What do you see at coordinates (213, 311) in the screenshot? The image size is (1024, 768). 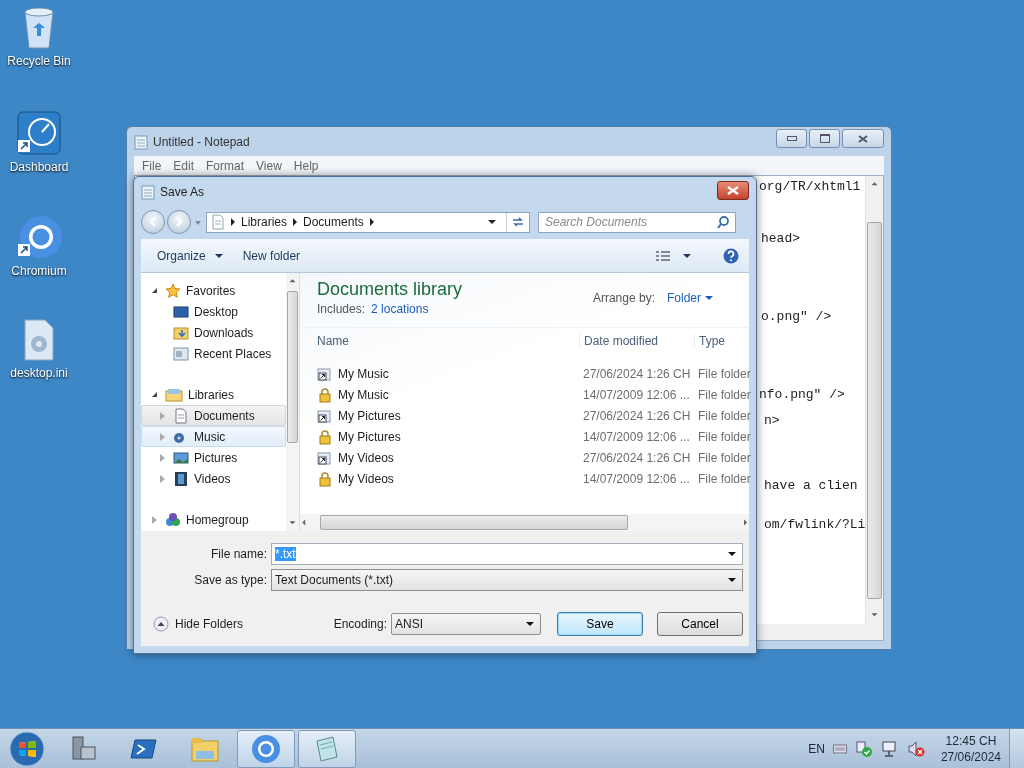 I see `tree-item: Desktop` at bounding box center [213, 311].